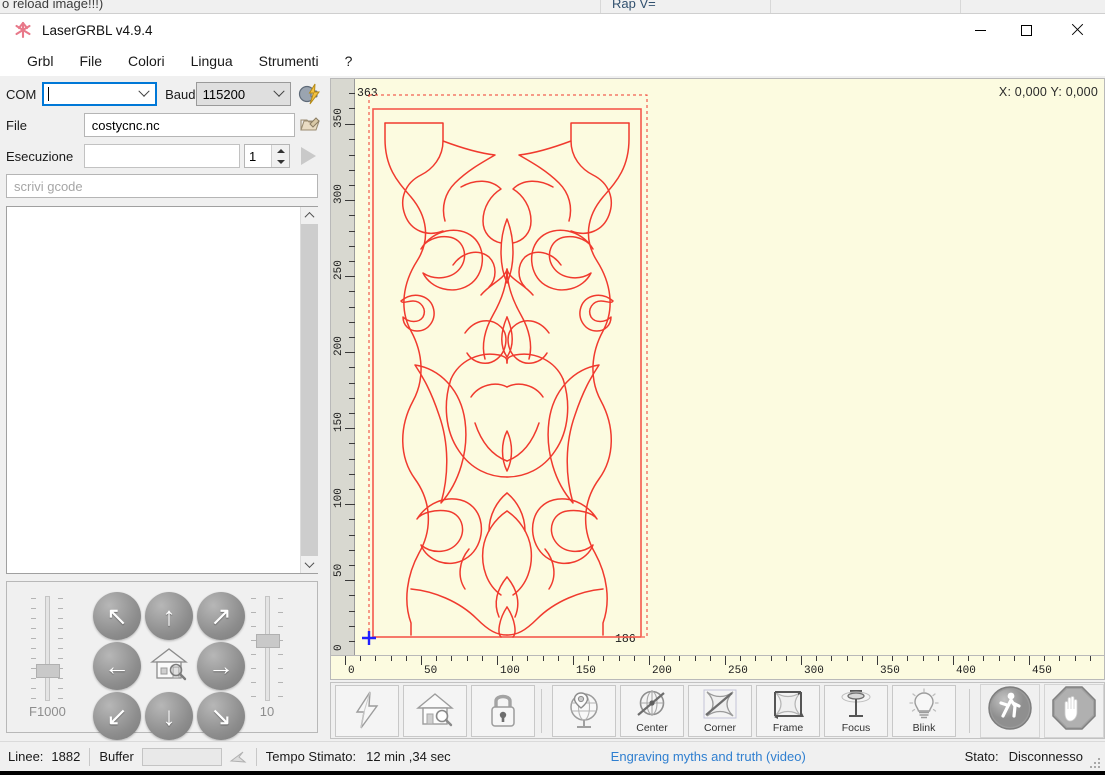 The image size is (1105, 775). What do you see at coordinates (221, 616) in the screenshot?
I see `jog-up-right-button: ↗` at bounding box center [221, 616].